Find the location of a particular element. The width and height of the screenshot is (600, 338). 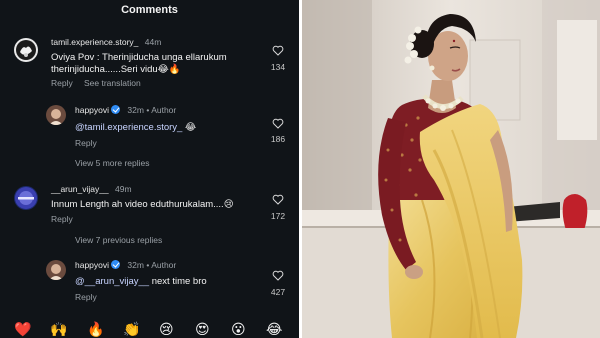

comment-time: 49m is located at coordinates (123, 189).